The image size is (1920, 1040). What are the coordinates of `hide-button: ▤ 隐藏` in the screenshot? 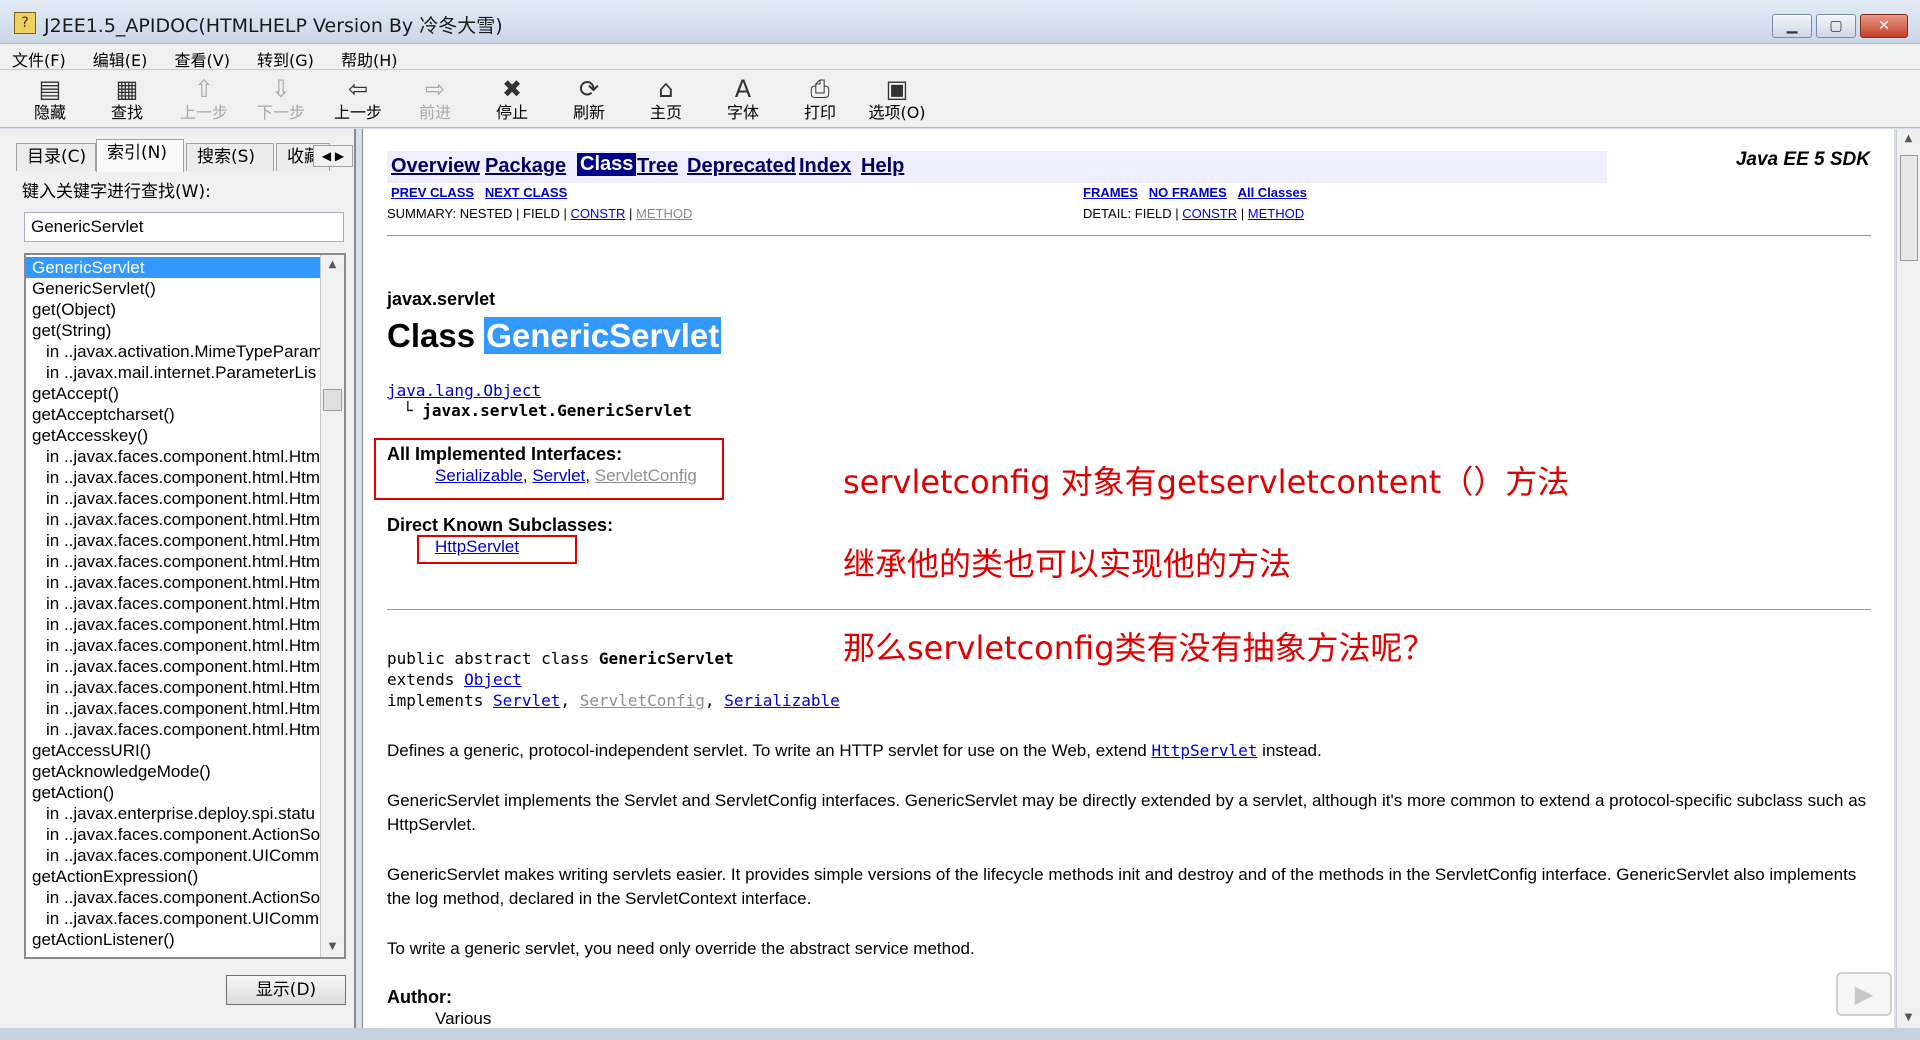 It's located at (50, 100).